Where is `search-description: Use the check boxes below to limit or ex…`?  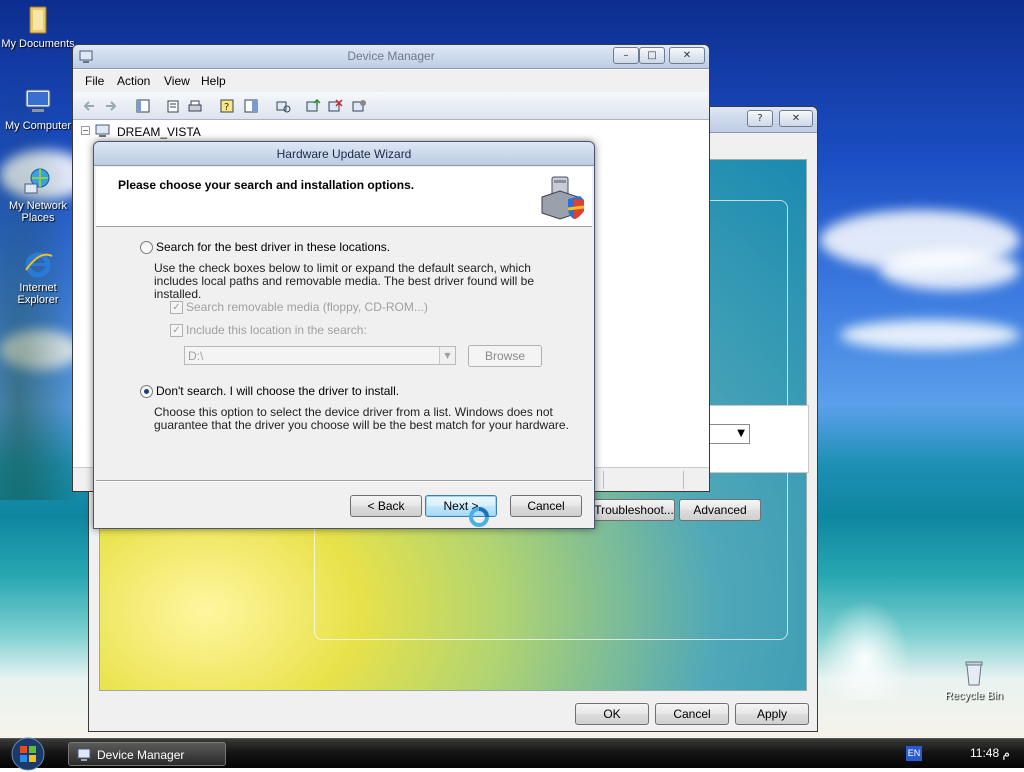 search-description: Use the check boxes below to limit or ex… is located at coordinates (344, 281).